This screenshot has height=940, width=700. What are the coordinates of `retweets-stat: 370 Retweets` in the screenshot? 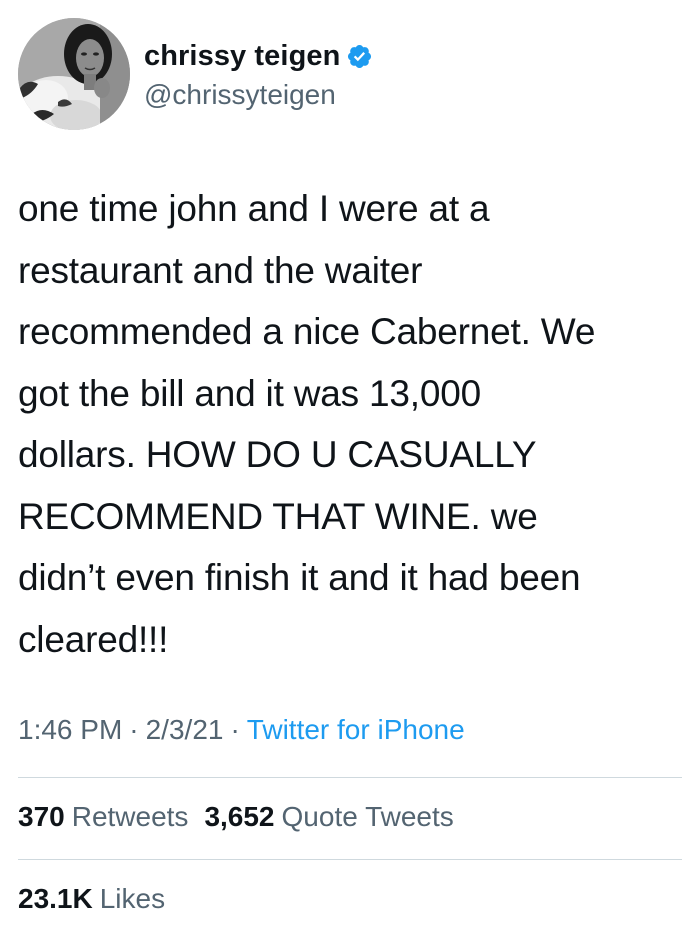 It's located at (103, 817).